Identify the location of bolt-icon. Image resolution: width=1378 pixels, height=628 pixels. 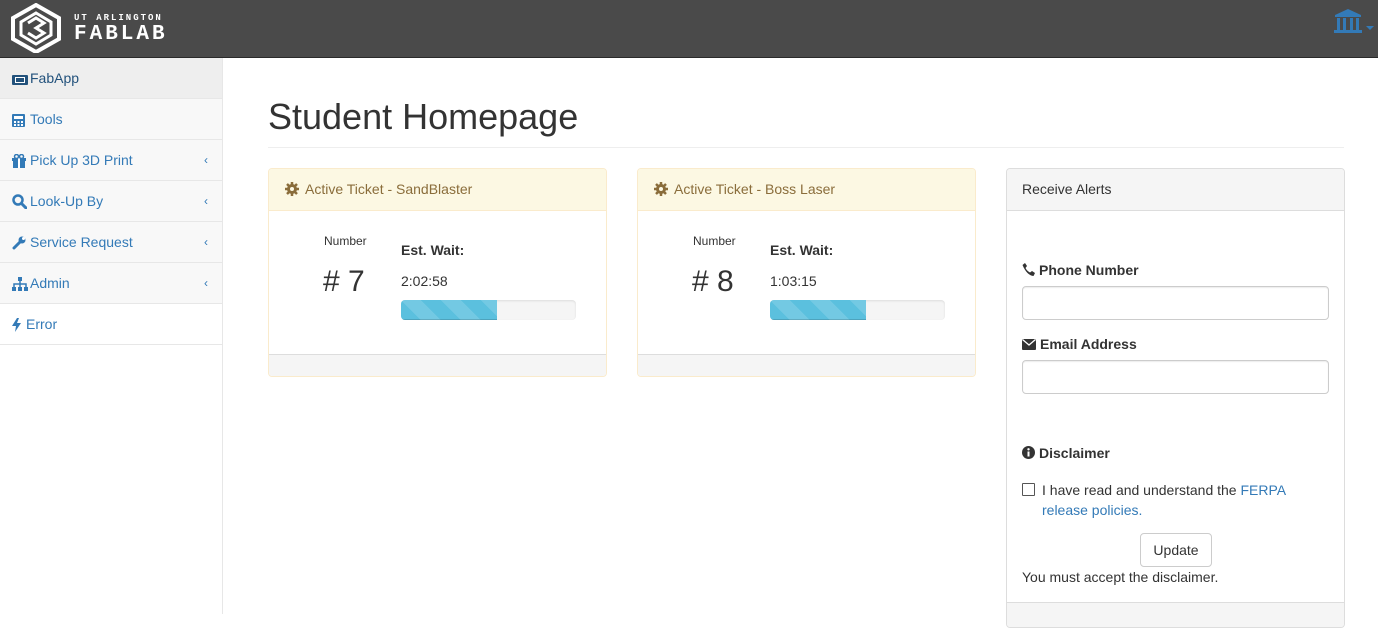
(18, 325).